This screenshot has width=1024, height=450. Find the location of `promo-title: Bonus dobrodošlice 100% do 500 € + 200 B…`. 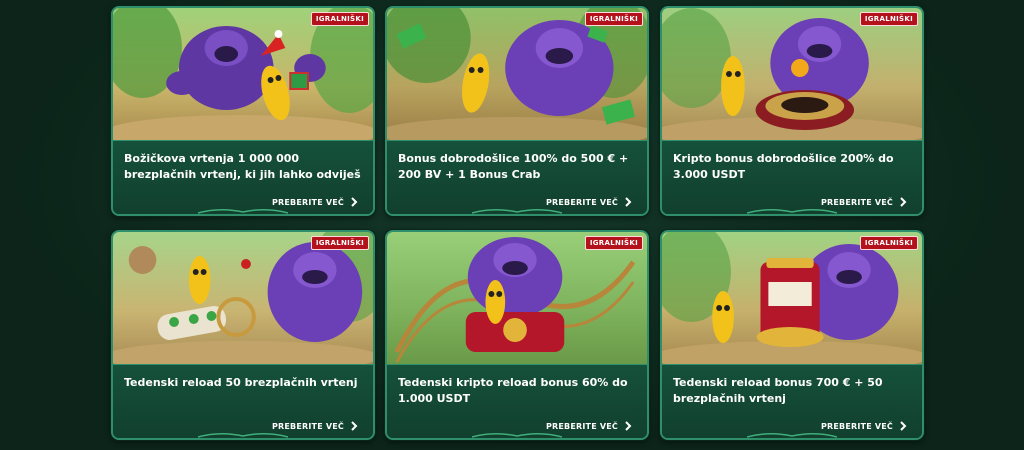

promo-title: Bonus dobrodošlice 100% do 500 € + 200 B… is located at coordinates (513, 166).